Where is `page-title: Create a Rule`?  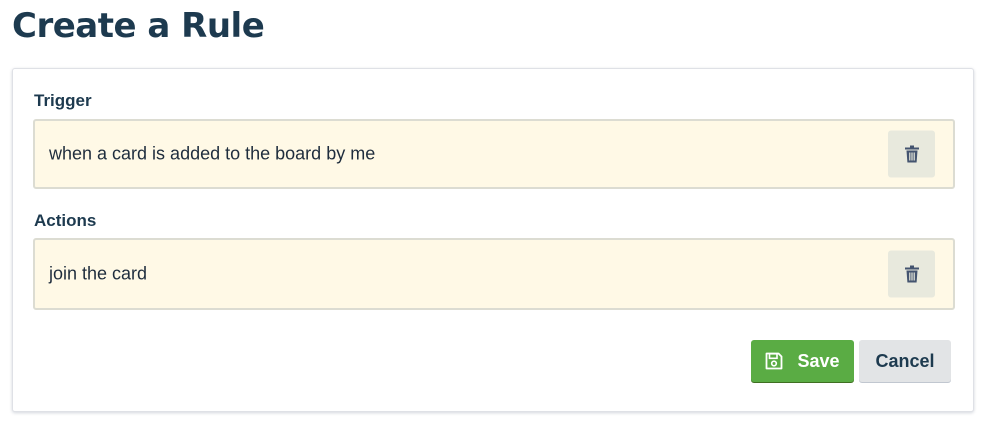
page-title: Create a Rule is located at coordinates (138, 26).